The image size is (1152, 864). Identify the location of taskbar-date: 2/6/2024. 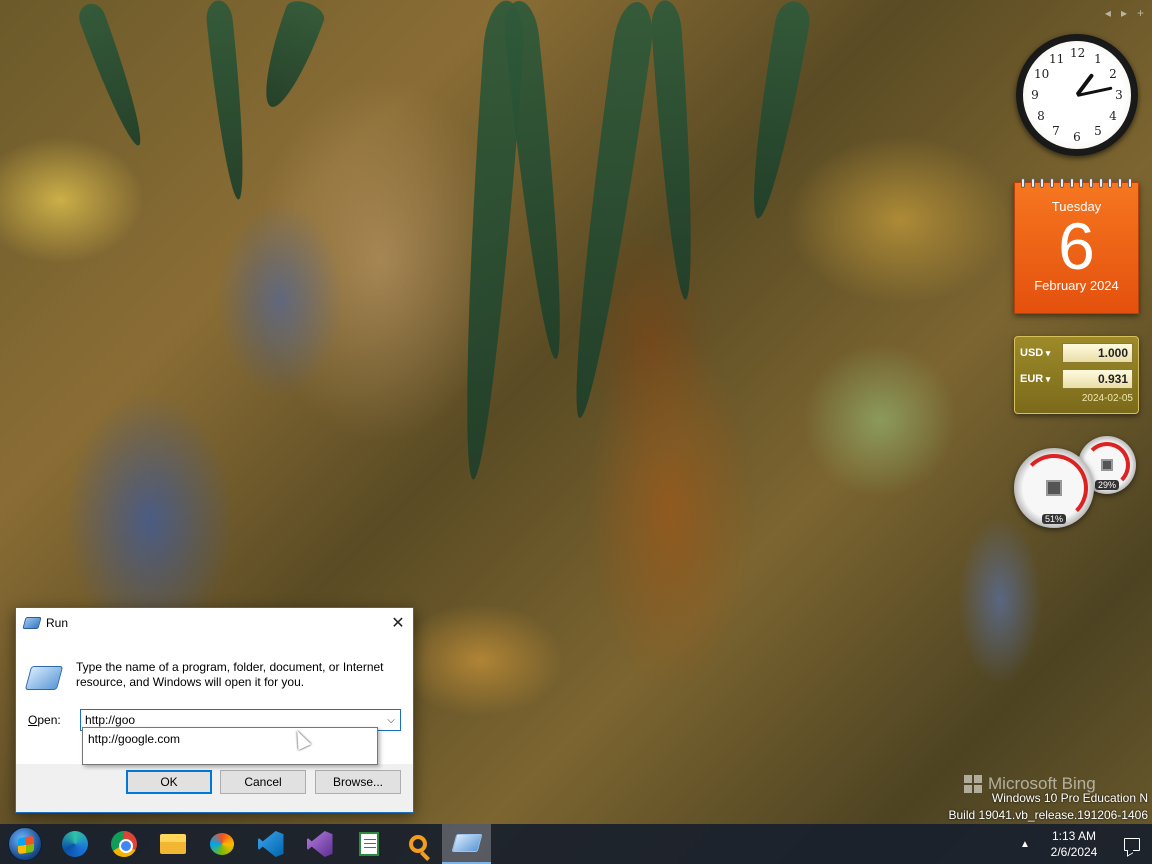
(1074, 852).